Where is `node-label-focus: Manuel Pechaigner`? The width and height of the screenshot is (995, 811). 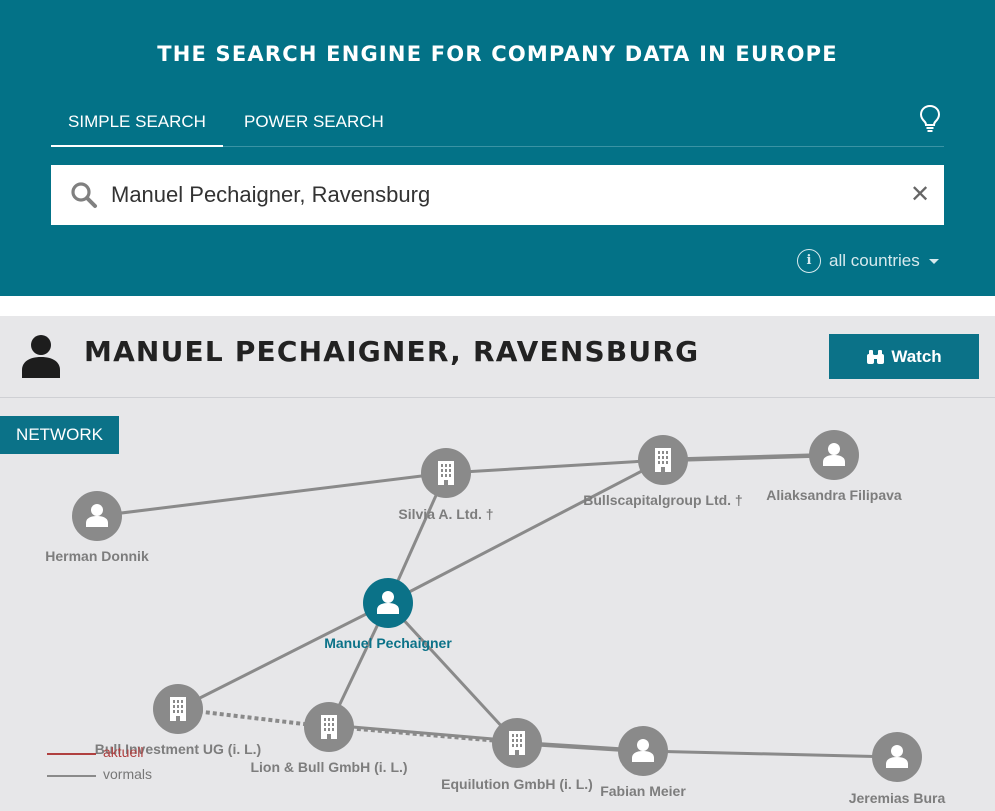
node-label-focus: Manuel Pechaigner is located at coordinates (388, 643).